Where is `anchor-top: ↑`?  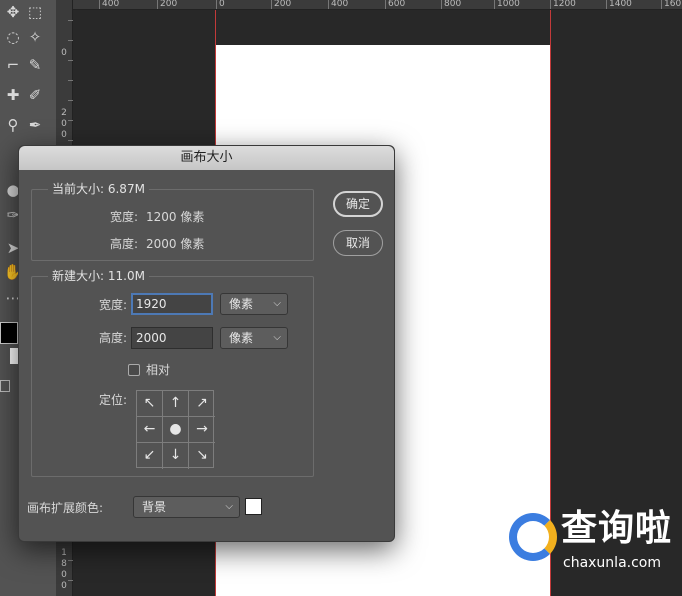
anchor-top: ↑ is located at coordinates (176, 404).